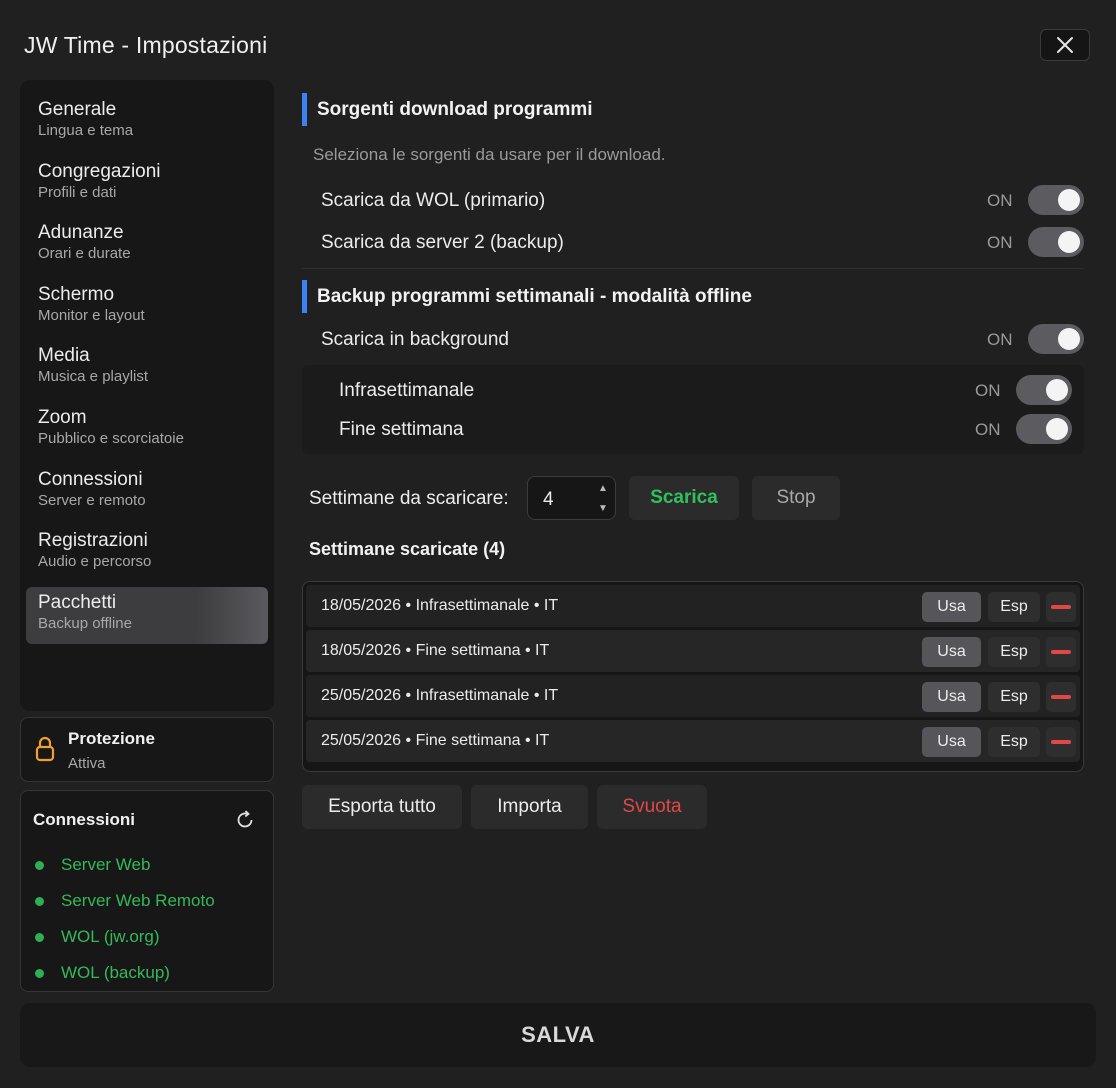 This screenshot has height=1088, width=1116. What do you see at coordinates (45, 749) in the screenshot?
I see `lock-icon` at bounding box center [45, 749].